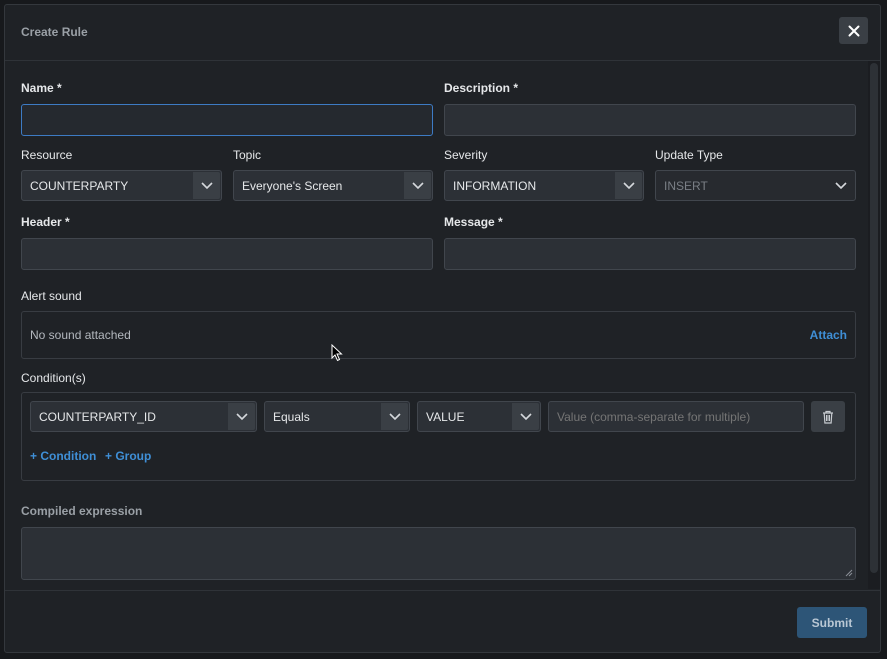  I want to click on severity-select: INFORMATION, so click(544, 185).